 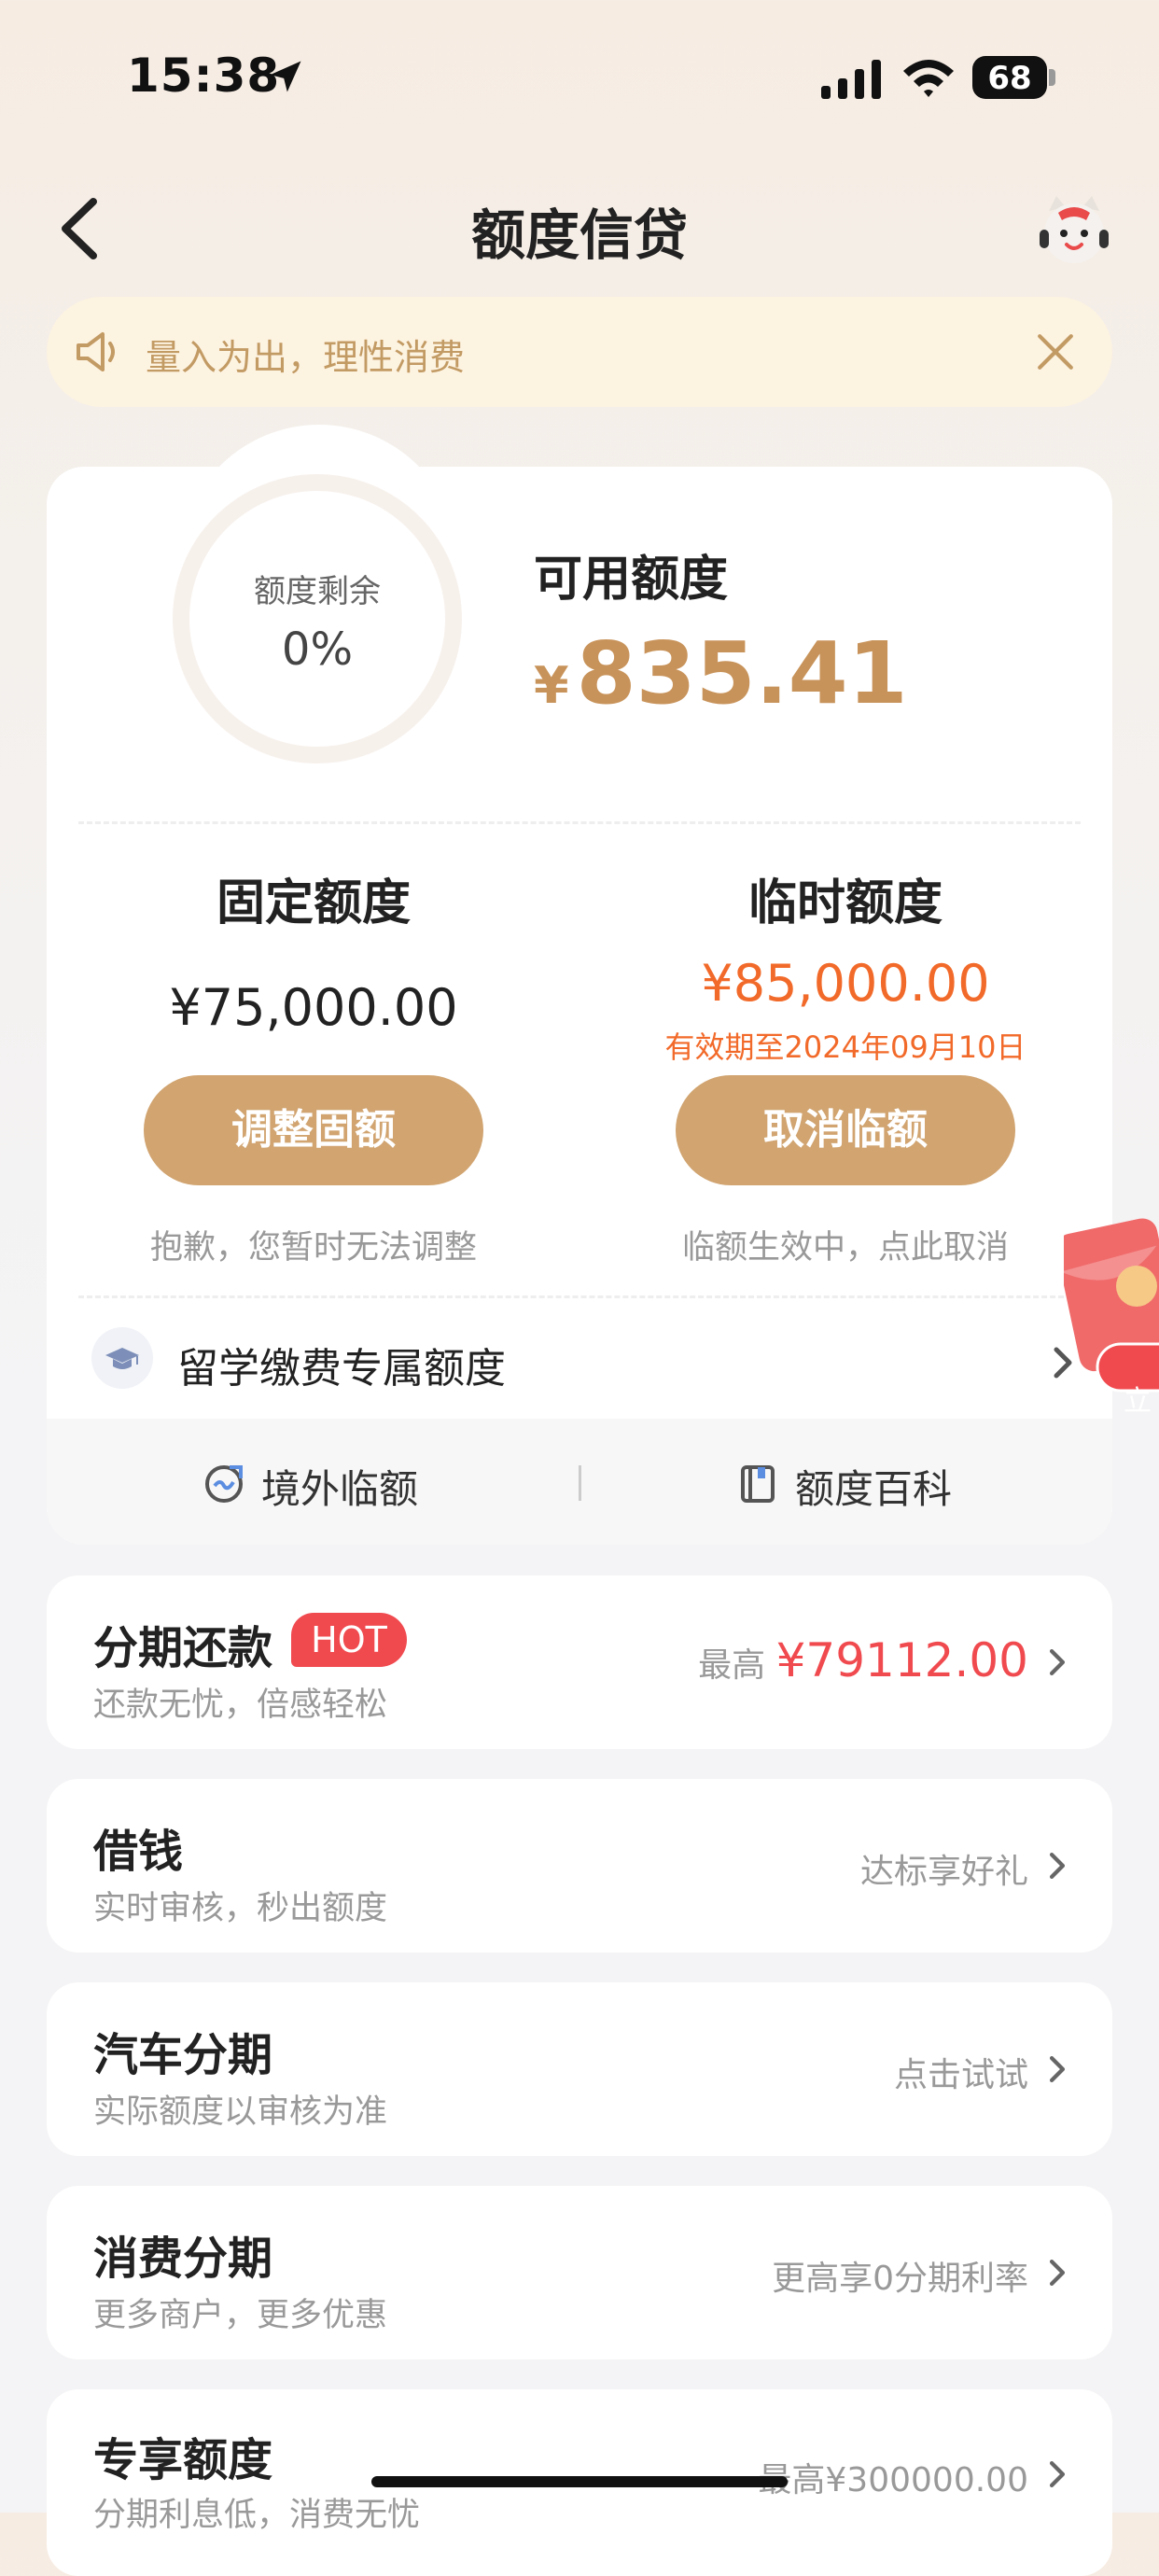 I want to click on notice-banner: 量入为出，理性消费, so click(x=579, y=352).